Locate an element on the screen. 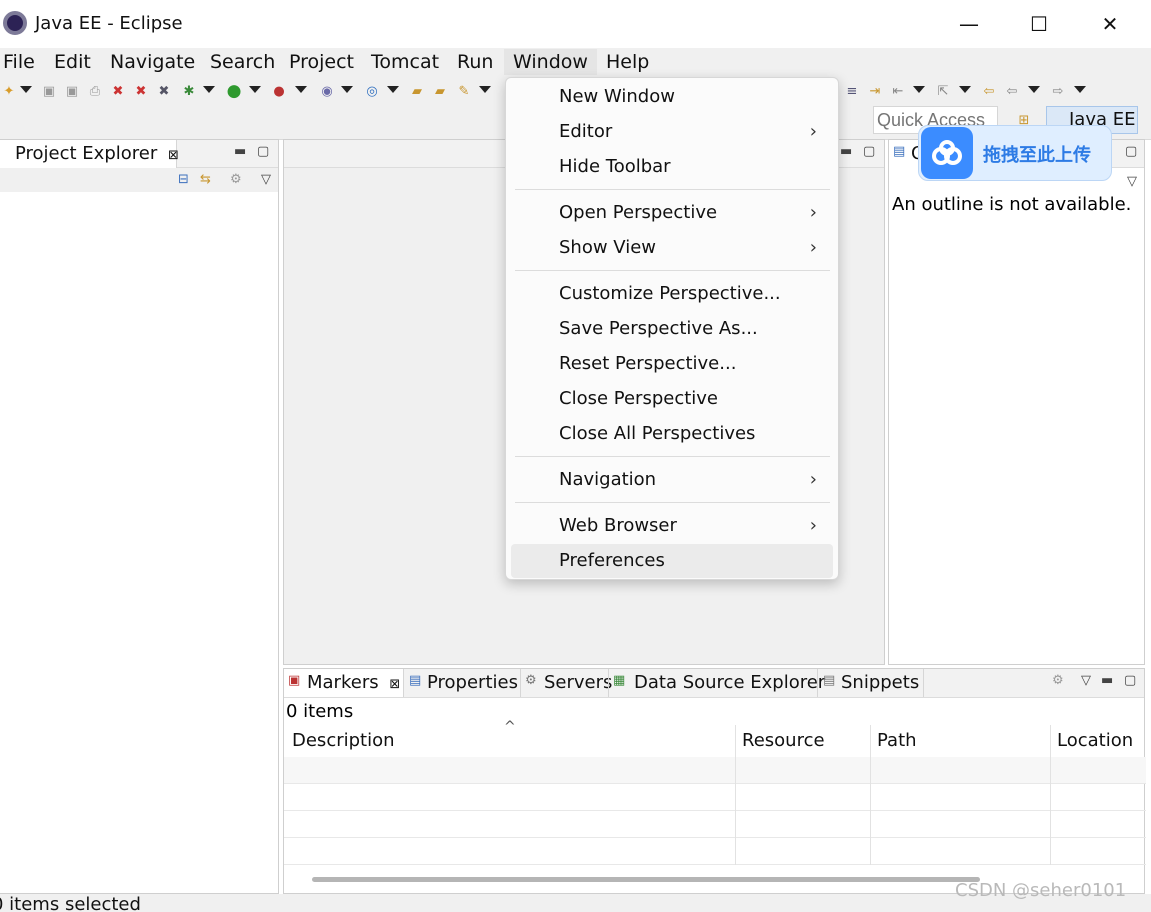  menu-item-preferences: Preferences is located at coordinates (672, 561).